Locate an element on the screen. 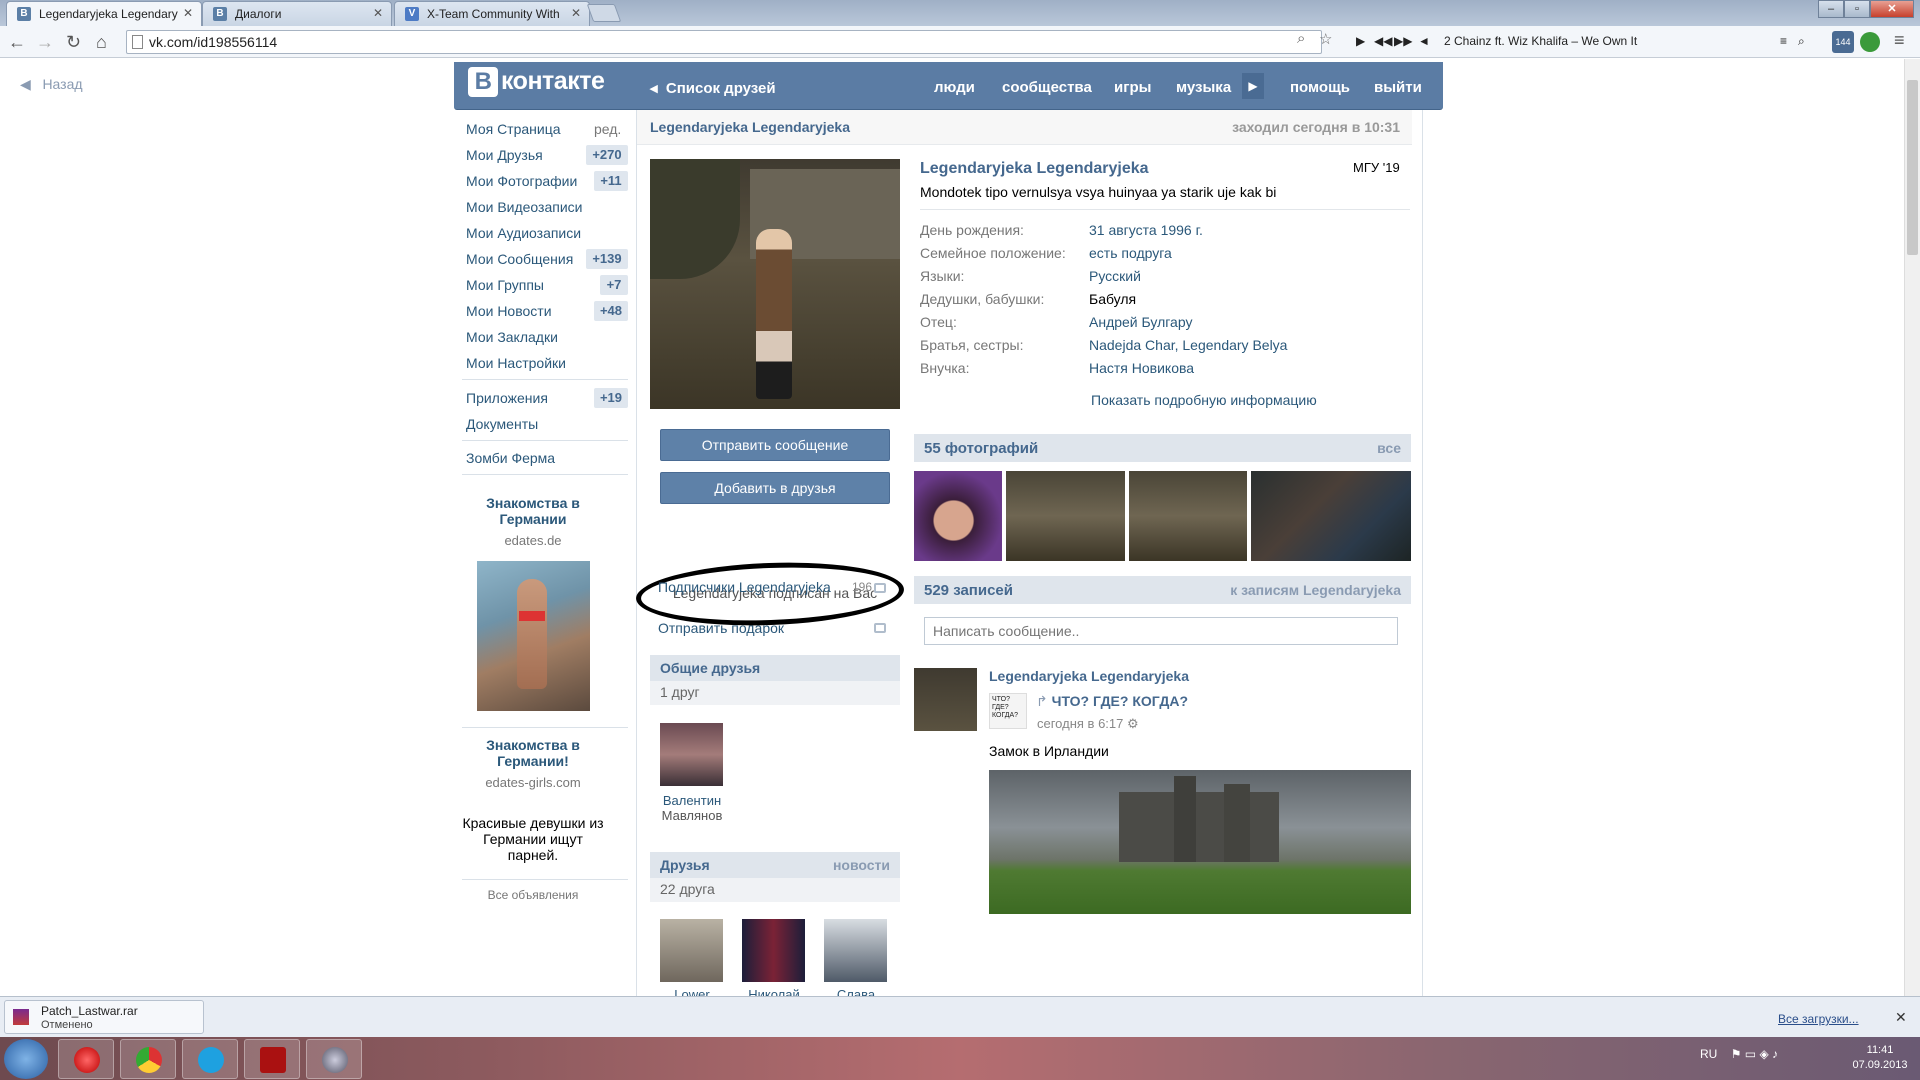 The height and width of the screenshot is (1080, 1920). menu-my-news: Мои Новости is located at coordinates (509, 311).